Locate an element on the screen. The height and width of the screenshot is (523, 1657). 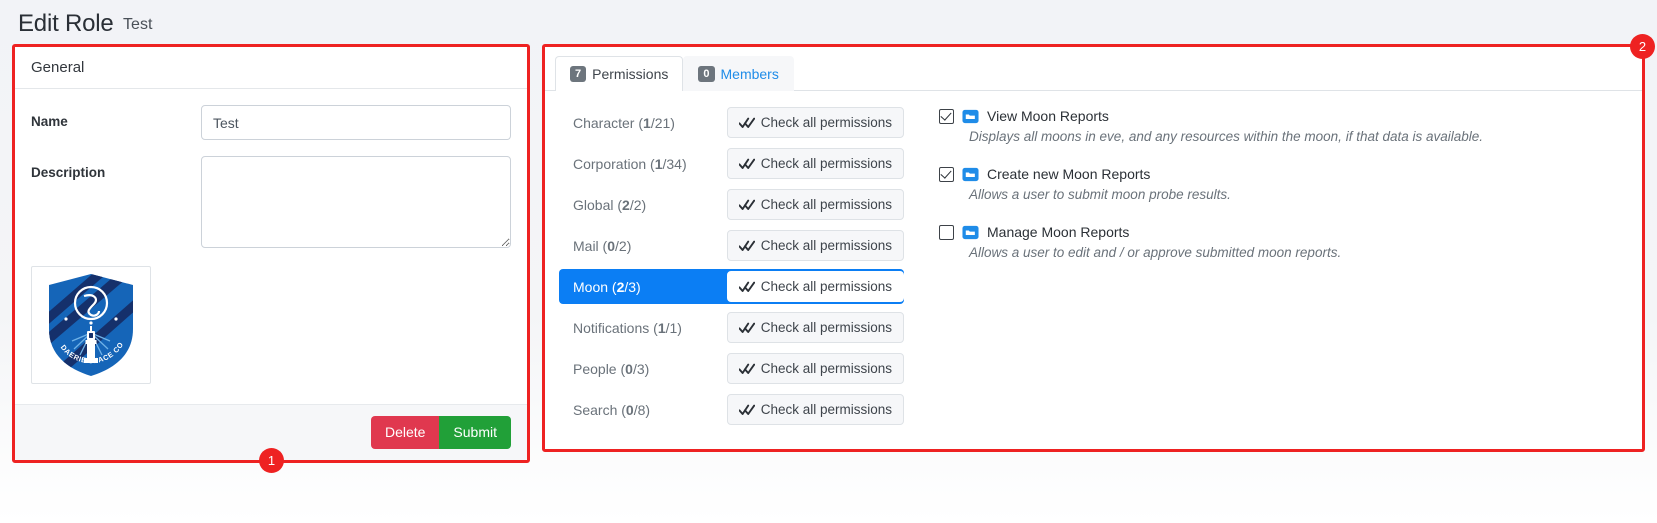
annotation-badge-1: 1 is located at coordinates (271, 460).